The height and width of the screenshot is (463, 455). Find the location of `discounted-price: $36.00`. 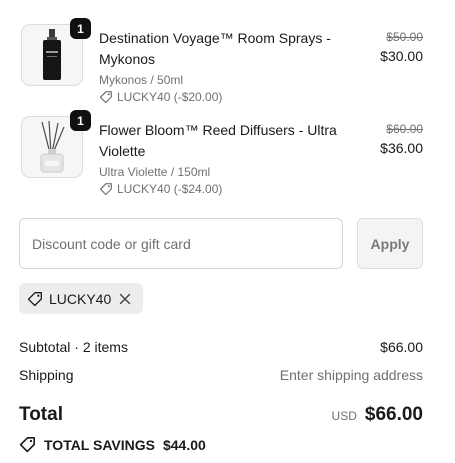

discounted-price: $36.00 is located at coordinates (401, 148).